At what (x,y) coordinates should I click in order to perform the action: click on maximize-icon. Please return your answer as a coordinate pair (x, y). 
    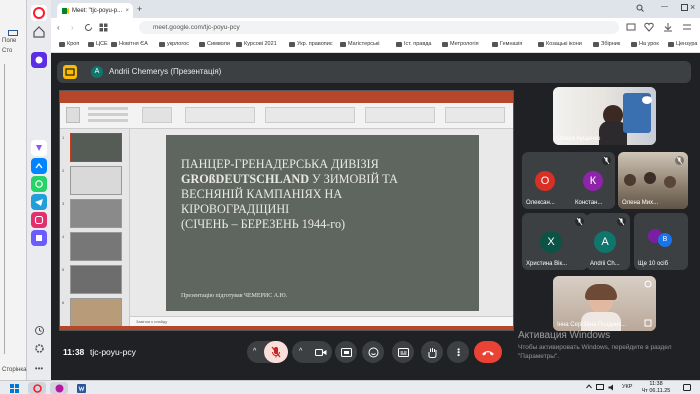
    Looking at the image, I should click on (684, 7).